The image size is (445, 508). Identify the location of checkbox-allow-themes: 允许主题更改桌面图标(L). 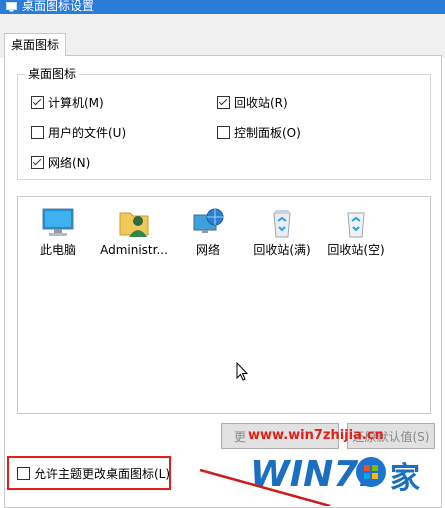
(93, 474).